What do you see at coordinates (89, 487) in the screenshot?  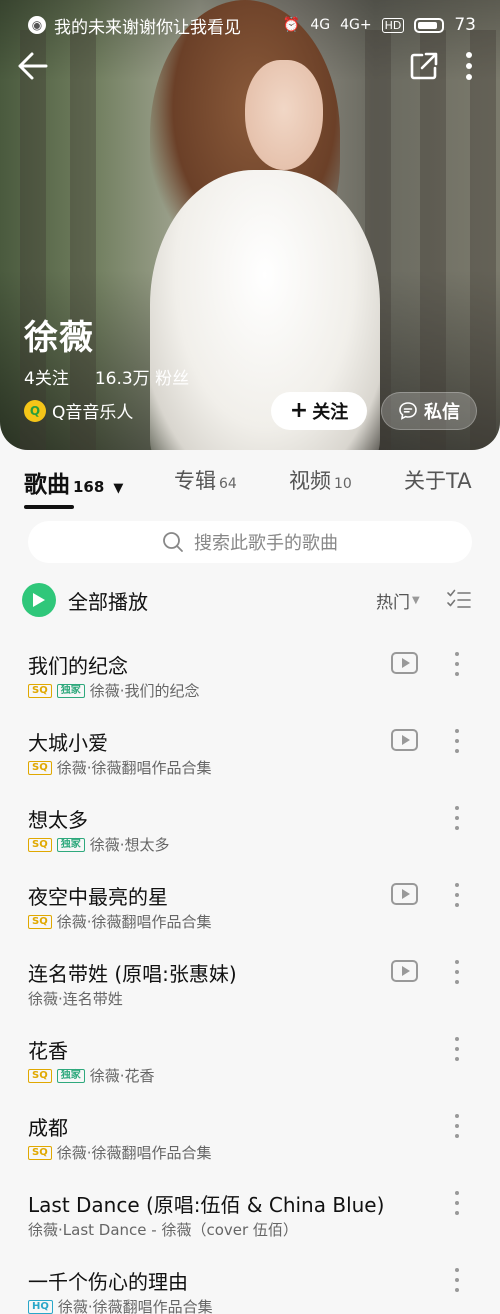 I see `tab-count: 168` at bounding box center [89, 487].